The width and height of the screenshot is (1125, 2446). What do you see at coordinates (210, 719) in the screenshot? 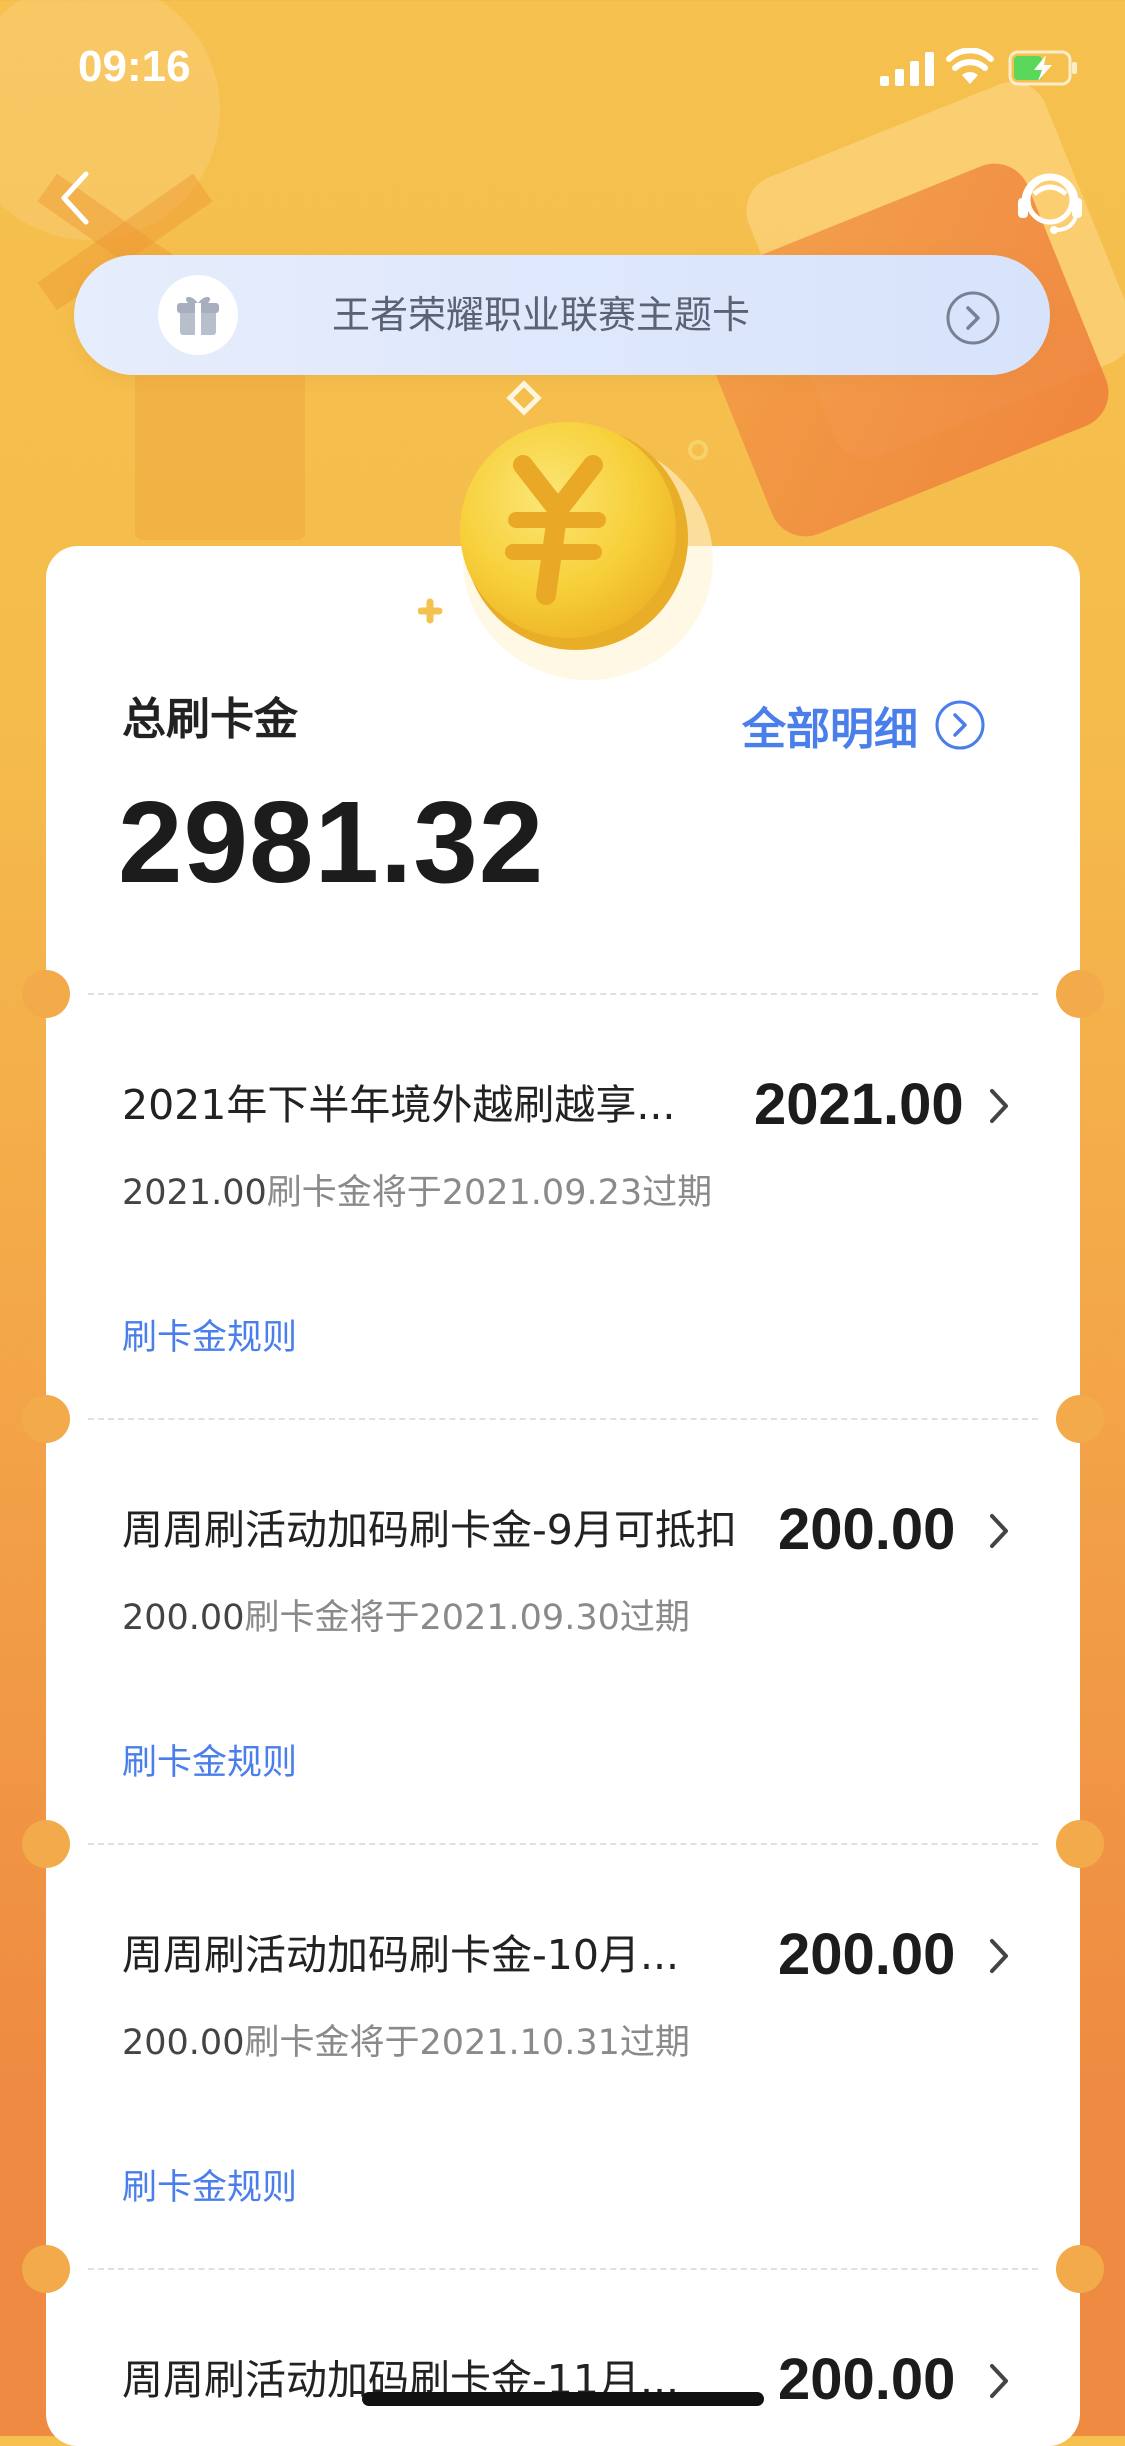
I see `total-label: 总刷卡金` at bounding box center [210, 719].